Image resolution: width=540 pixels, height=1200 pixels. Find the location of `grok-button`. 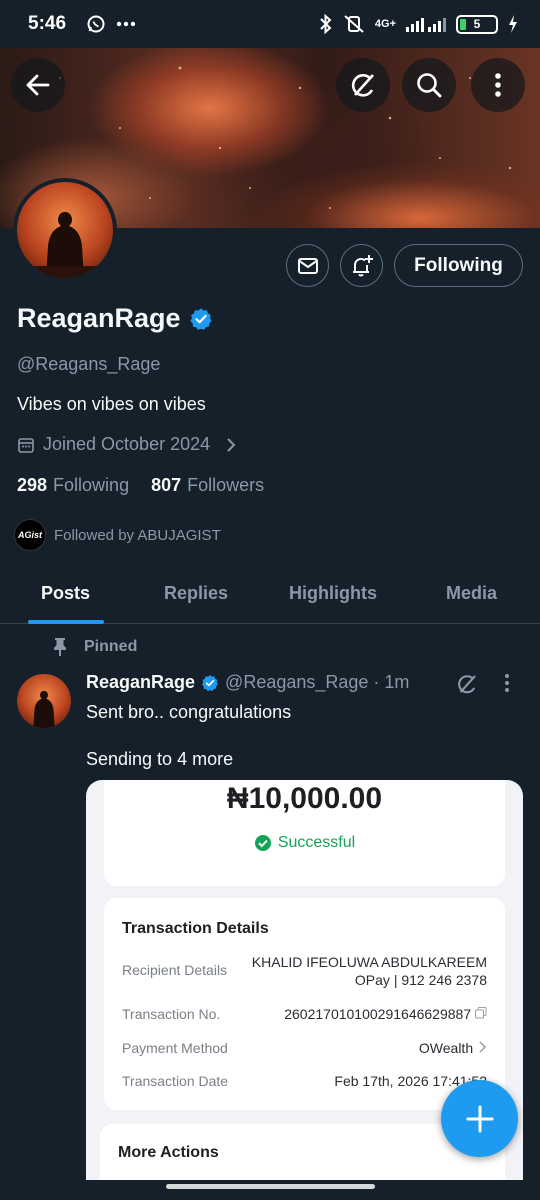

grok-button is located at coordinates (363, 85).